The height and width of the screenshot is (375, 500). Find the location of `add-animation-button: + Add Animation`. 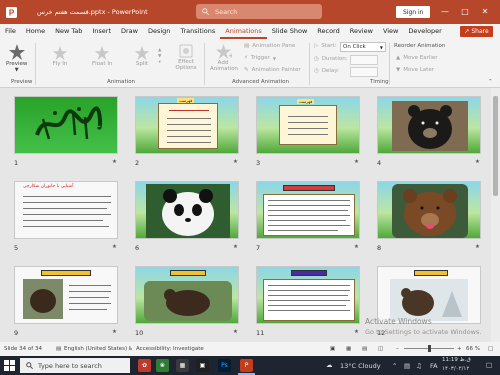

add-animation-button: + Add Animation is located at coordinates (224, 57).